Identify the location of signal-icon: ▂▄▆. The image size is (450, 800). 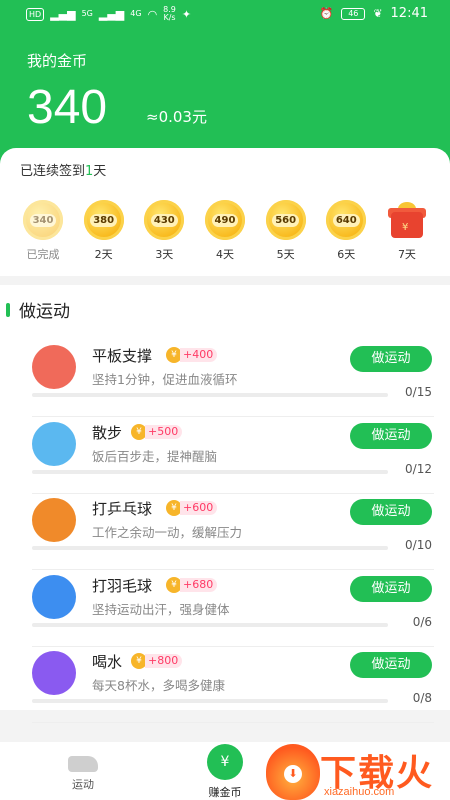
(63, 14).